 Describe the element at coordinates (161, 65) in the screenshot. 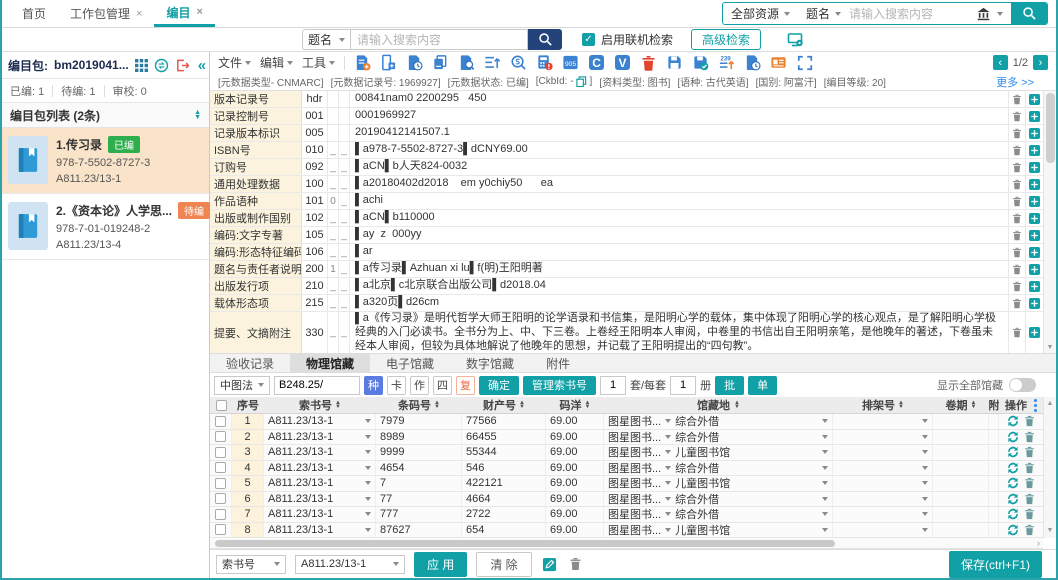

I see `sync-package-icon` at that location.